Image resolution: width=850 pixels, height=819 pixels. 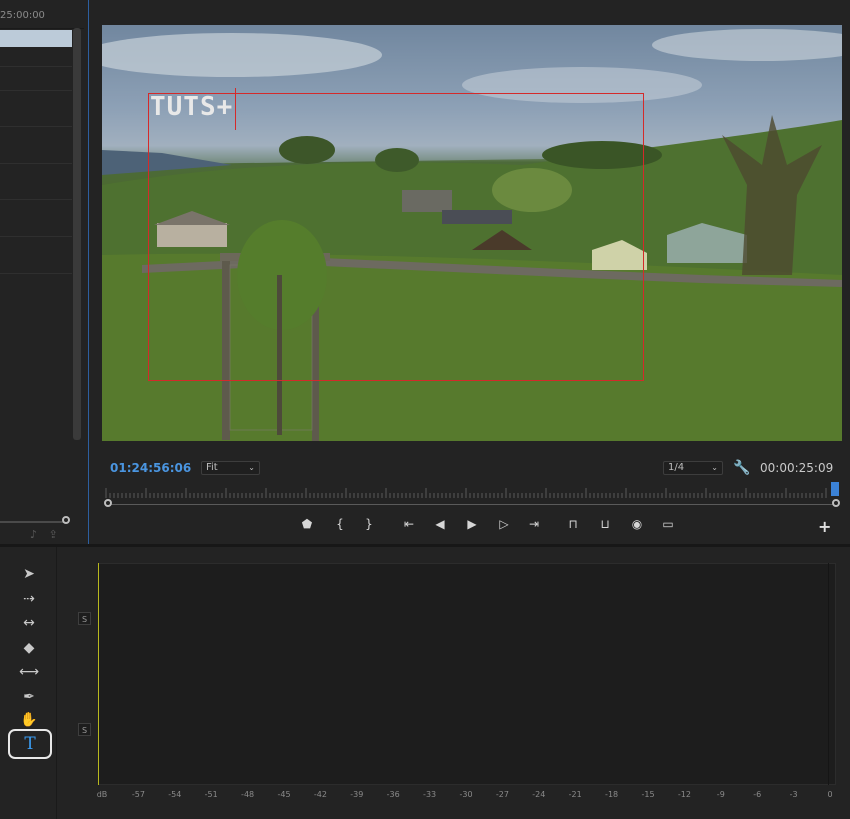 I want to click on zoom-handle-right, so click(x=836, y=503).